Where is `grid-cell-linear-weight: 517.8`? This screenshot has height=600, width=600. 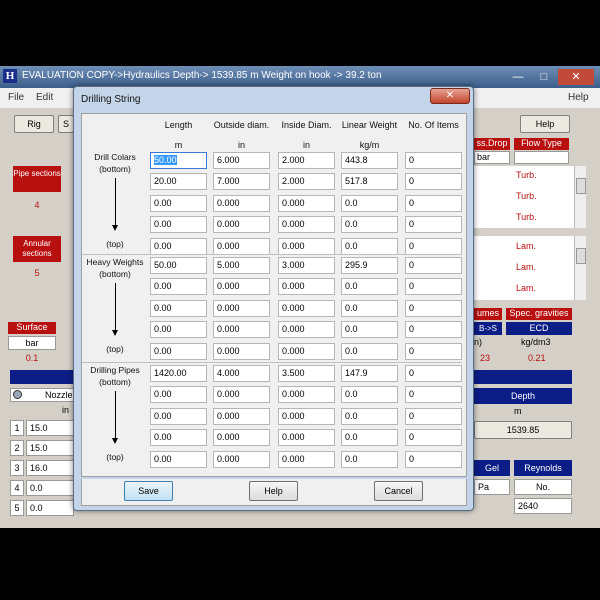 grid-cell-linear-weight: 517.8 is located at coordinates (369, 181).